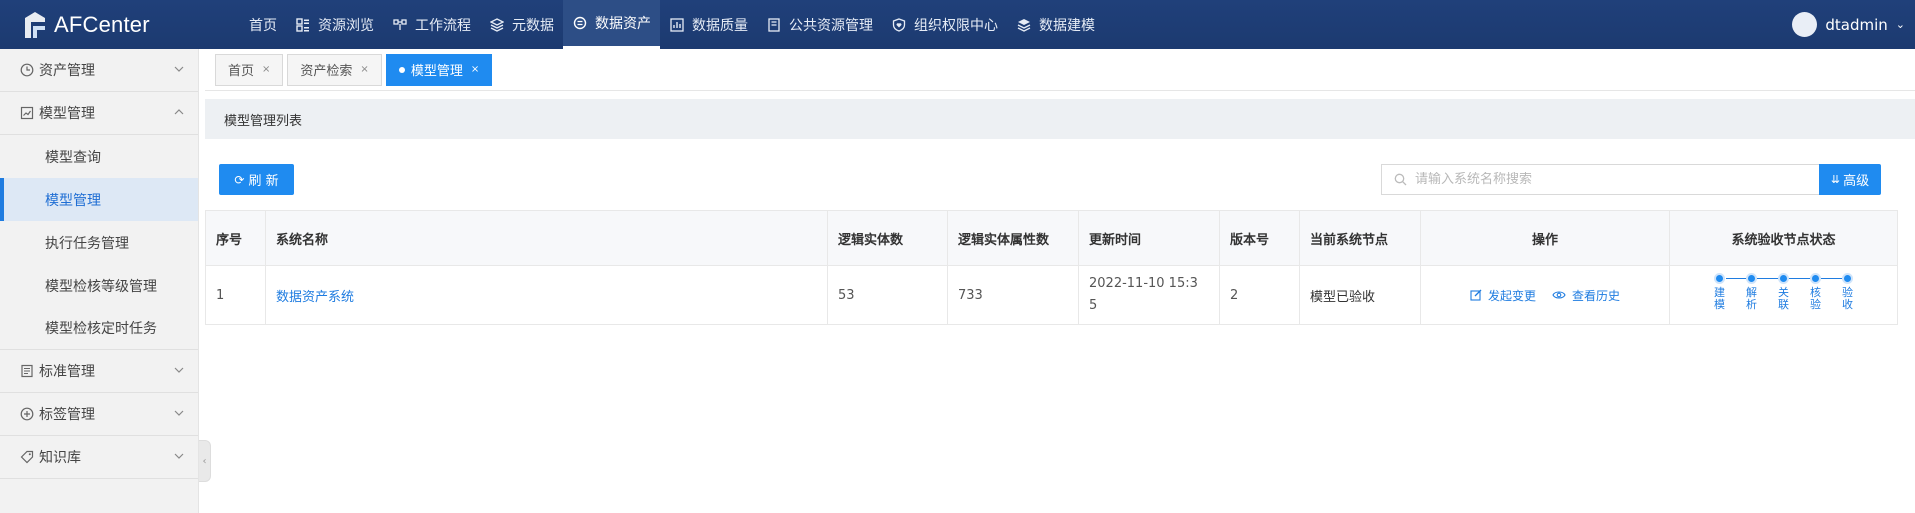 This screenshot has width=1915, height=513. Describe the element at coordinates (1783, 298) in the screenshot. I see `step-label: 关联` at that location.